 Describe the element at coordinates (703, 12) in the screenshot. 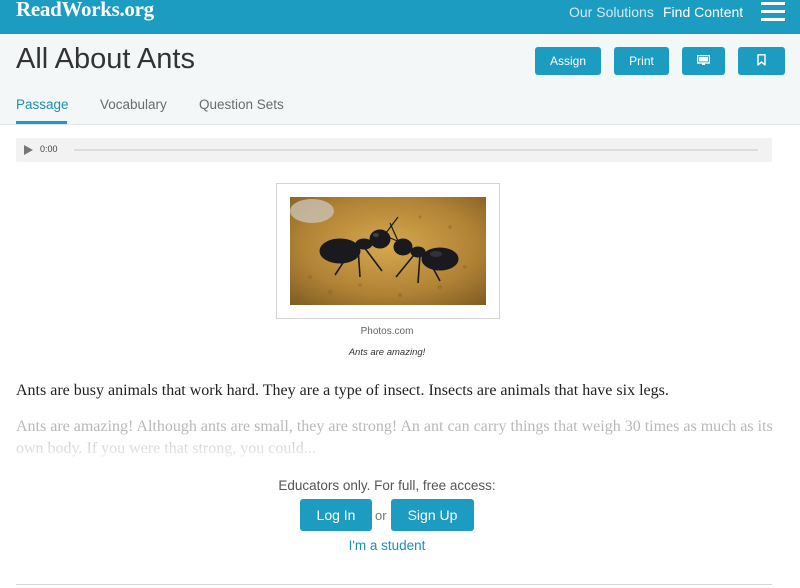

I see `nav-link-find-content: Find Content` at that location.